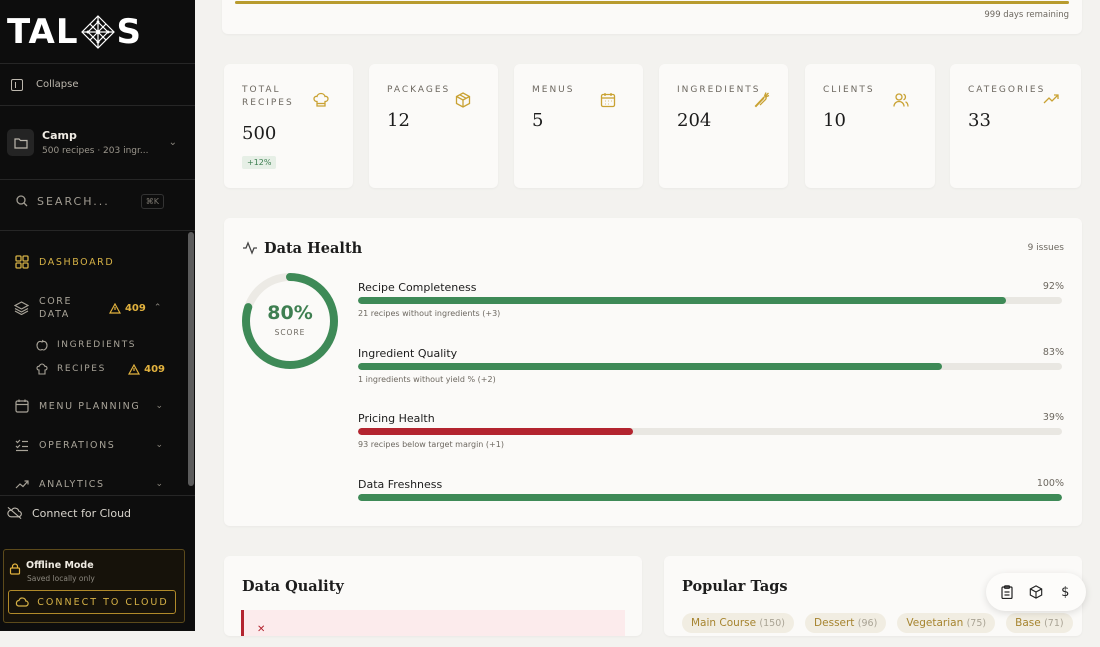 Image resolution: width=1100 pixels, height=647 pixels. I want to click on tag-count: (150), so click(772, 623).